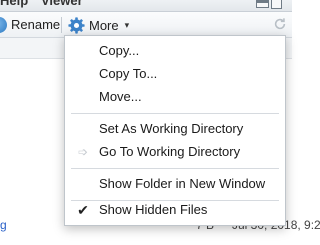 This screenshot has width=320, height=245. I want to click on file-name-link: g, so click(3, 225).